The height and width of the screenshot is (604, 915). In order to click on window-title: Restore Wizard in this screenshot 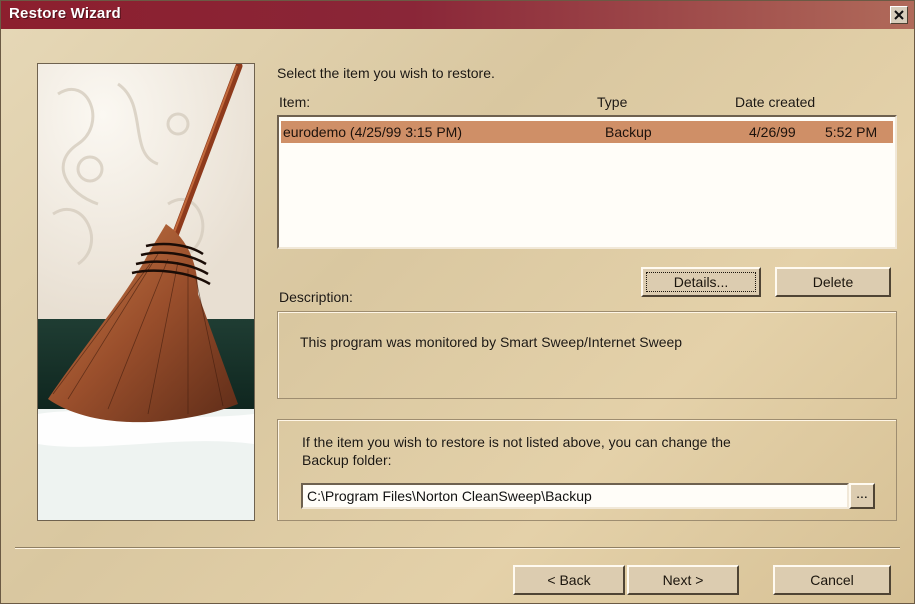, I will do `click(65, 13)`.